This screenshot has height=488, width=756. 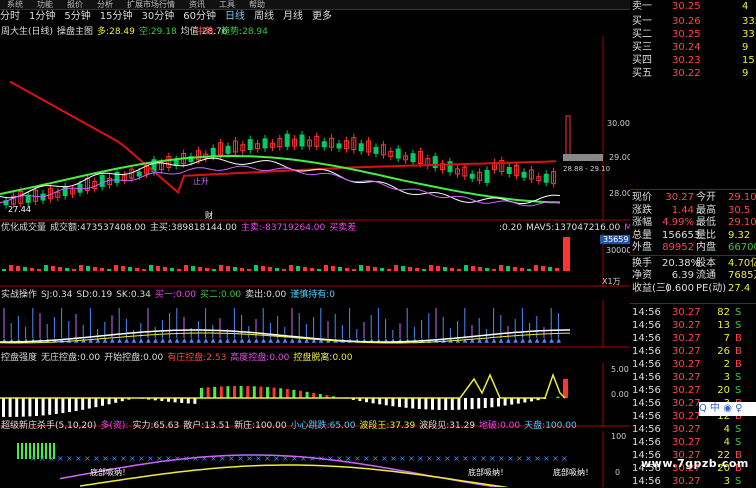 What do you see at coordinates (315, 395) in the screenshot?
I see `kongpan-chart: 5.00 0.00` at bounding box center [315, 395].